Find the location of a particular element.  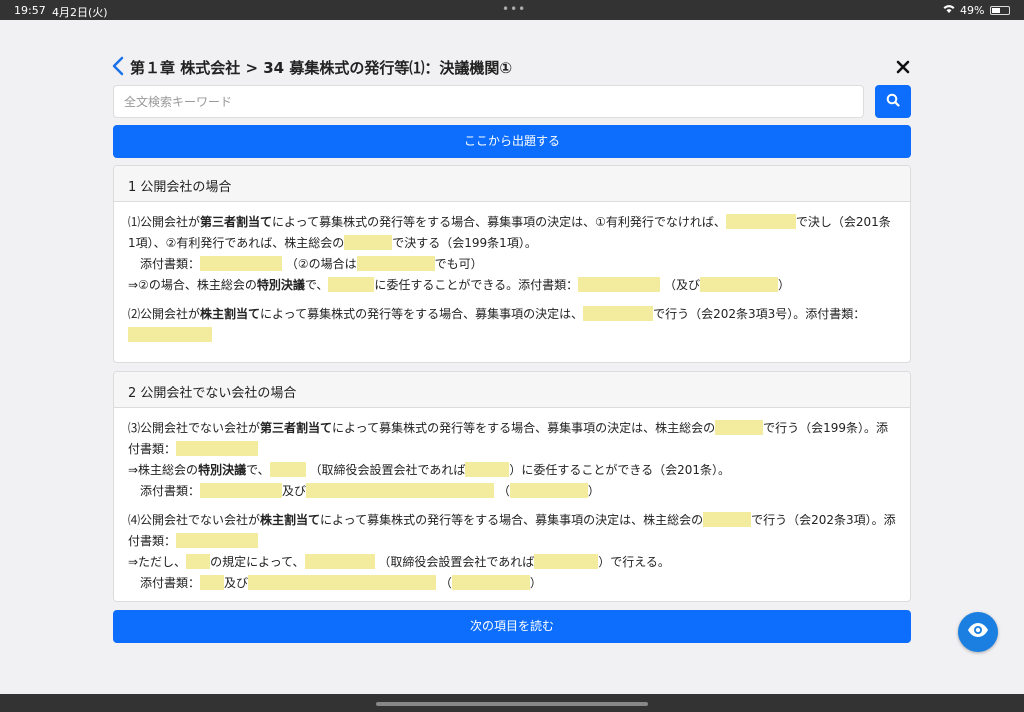

battery-icon is located at coordinates (1000, 10).